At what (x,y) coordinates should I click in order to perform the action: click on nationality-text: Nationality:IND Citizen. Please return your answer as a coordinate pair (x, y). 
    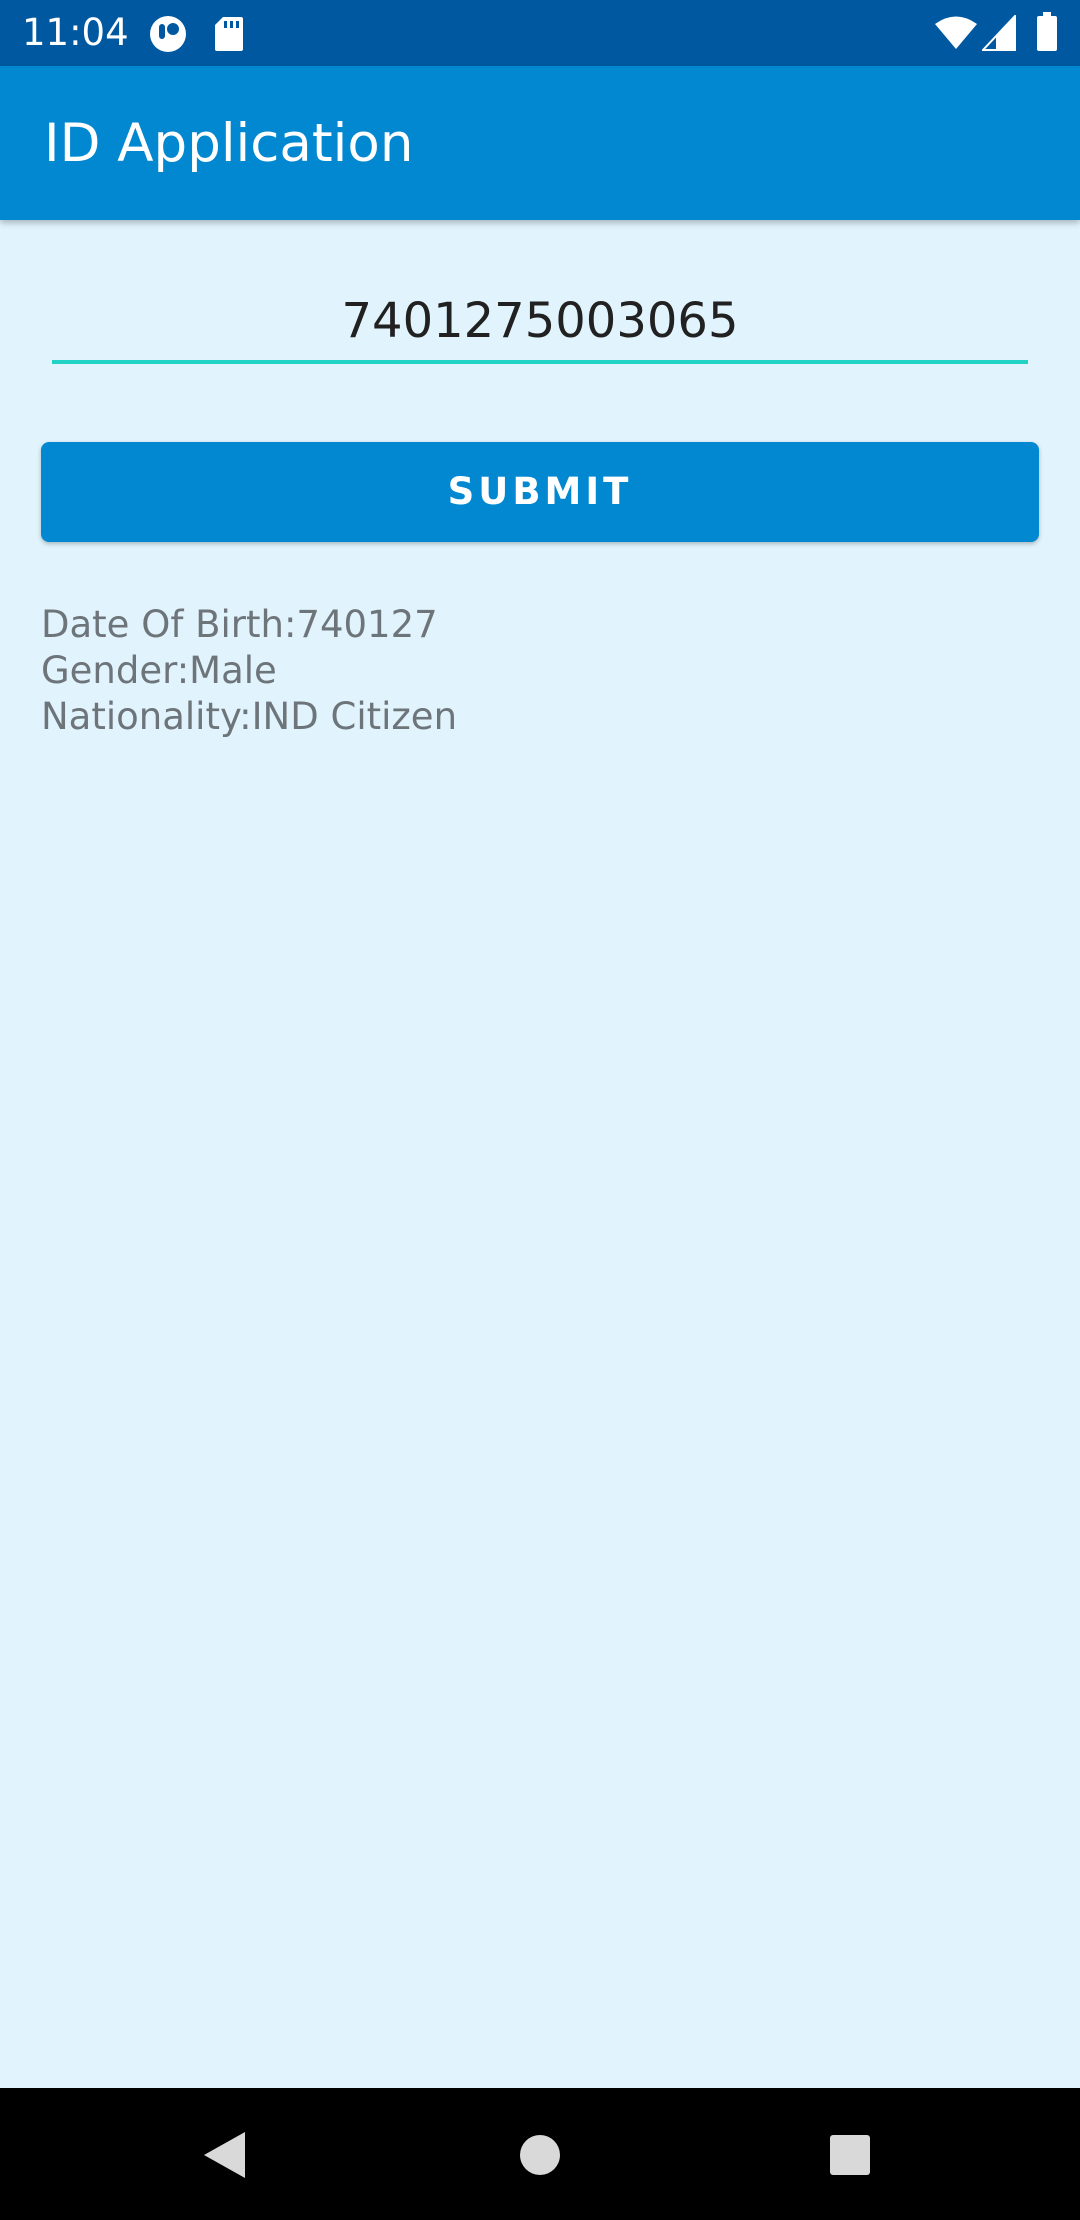
    Looking at the image, I should click on (249, 716).